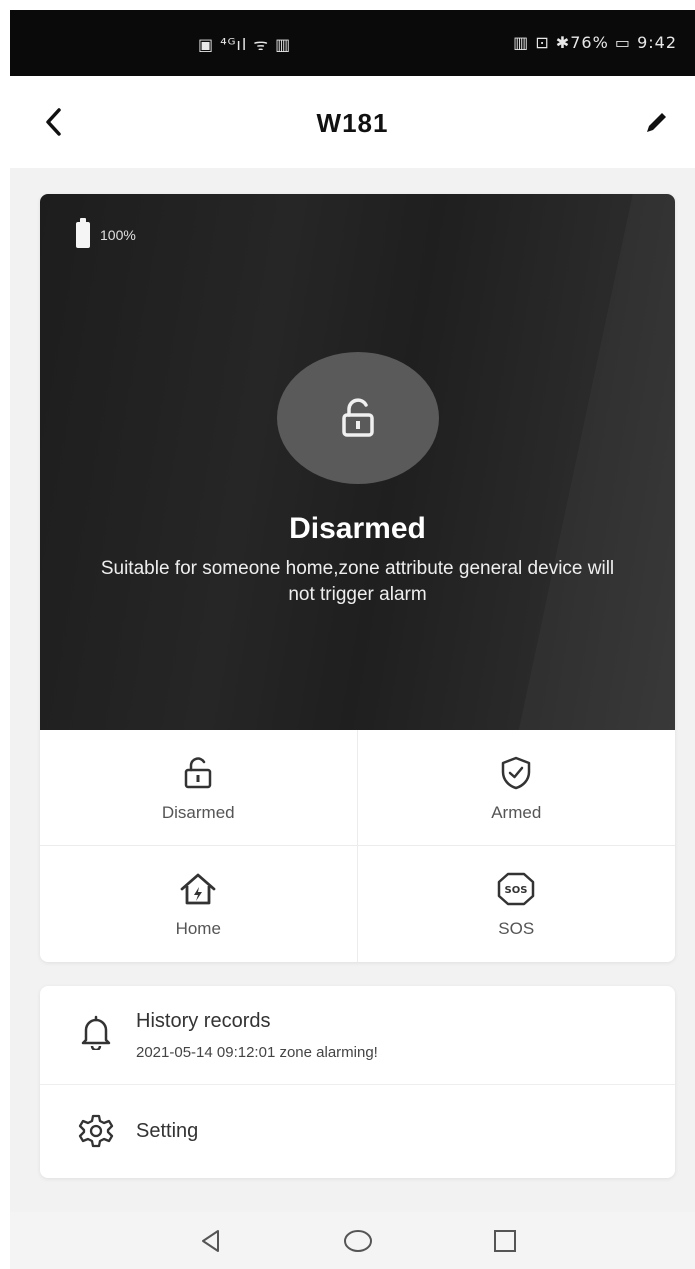  Describe the element at coordinates (198, 928) in the screenshot. I see `mode-label: Home` at that location.